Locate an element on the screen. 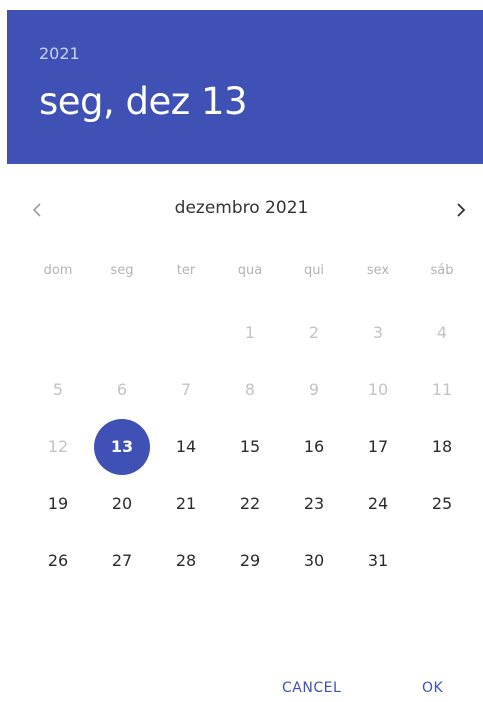 The width and height of the screenshot is (483, 702). calendar-day-number: 14 is located at coordinates (186, 446).